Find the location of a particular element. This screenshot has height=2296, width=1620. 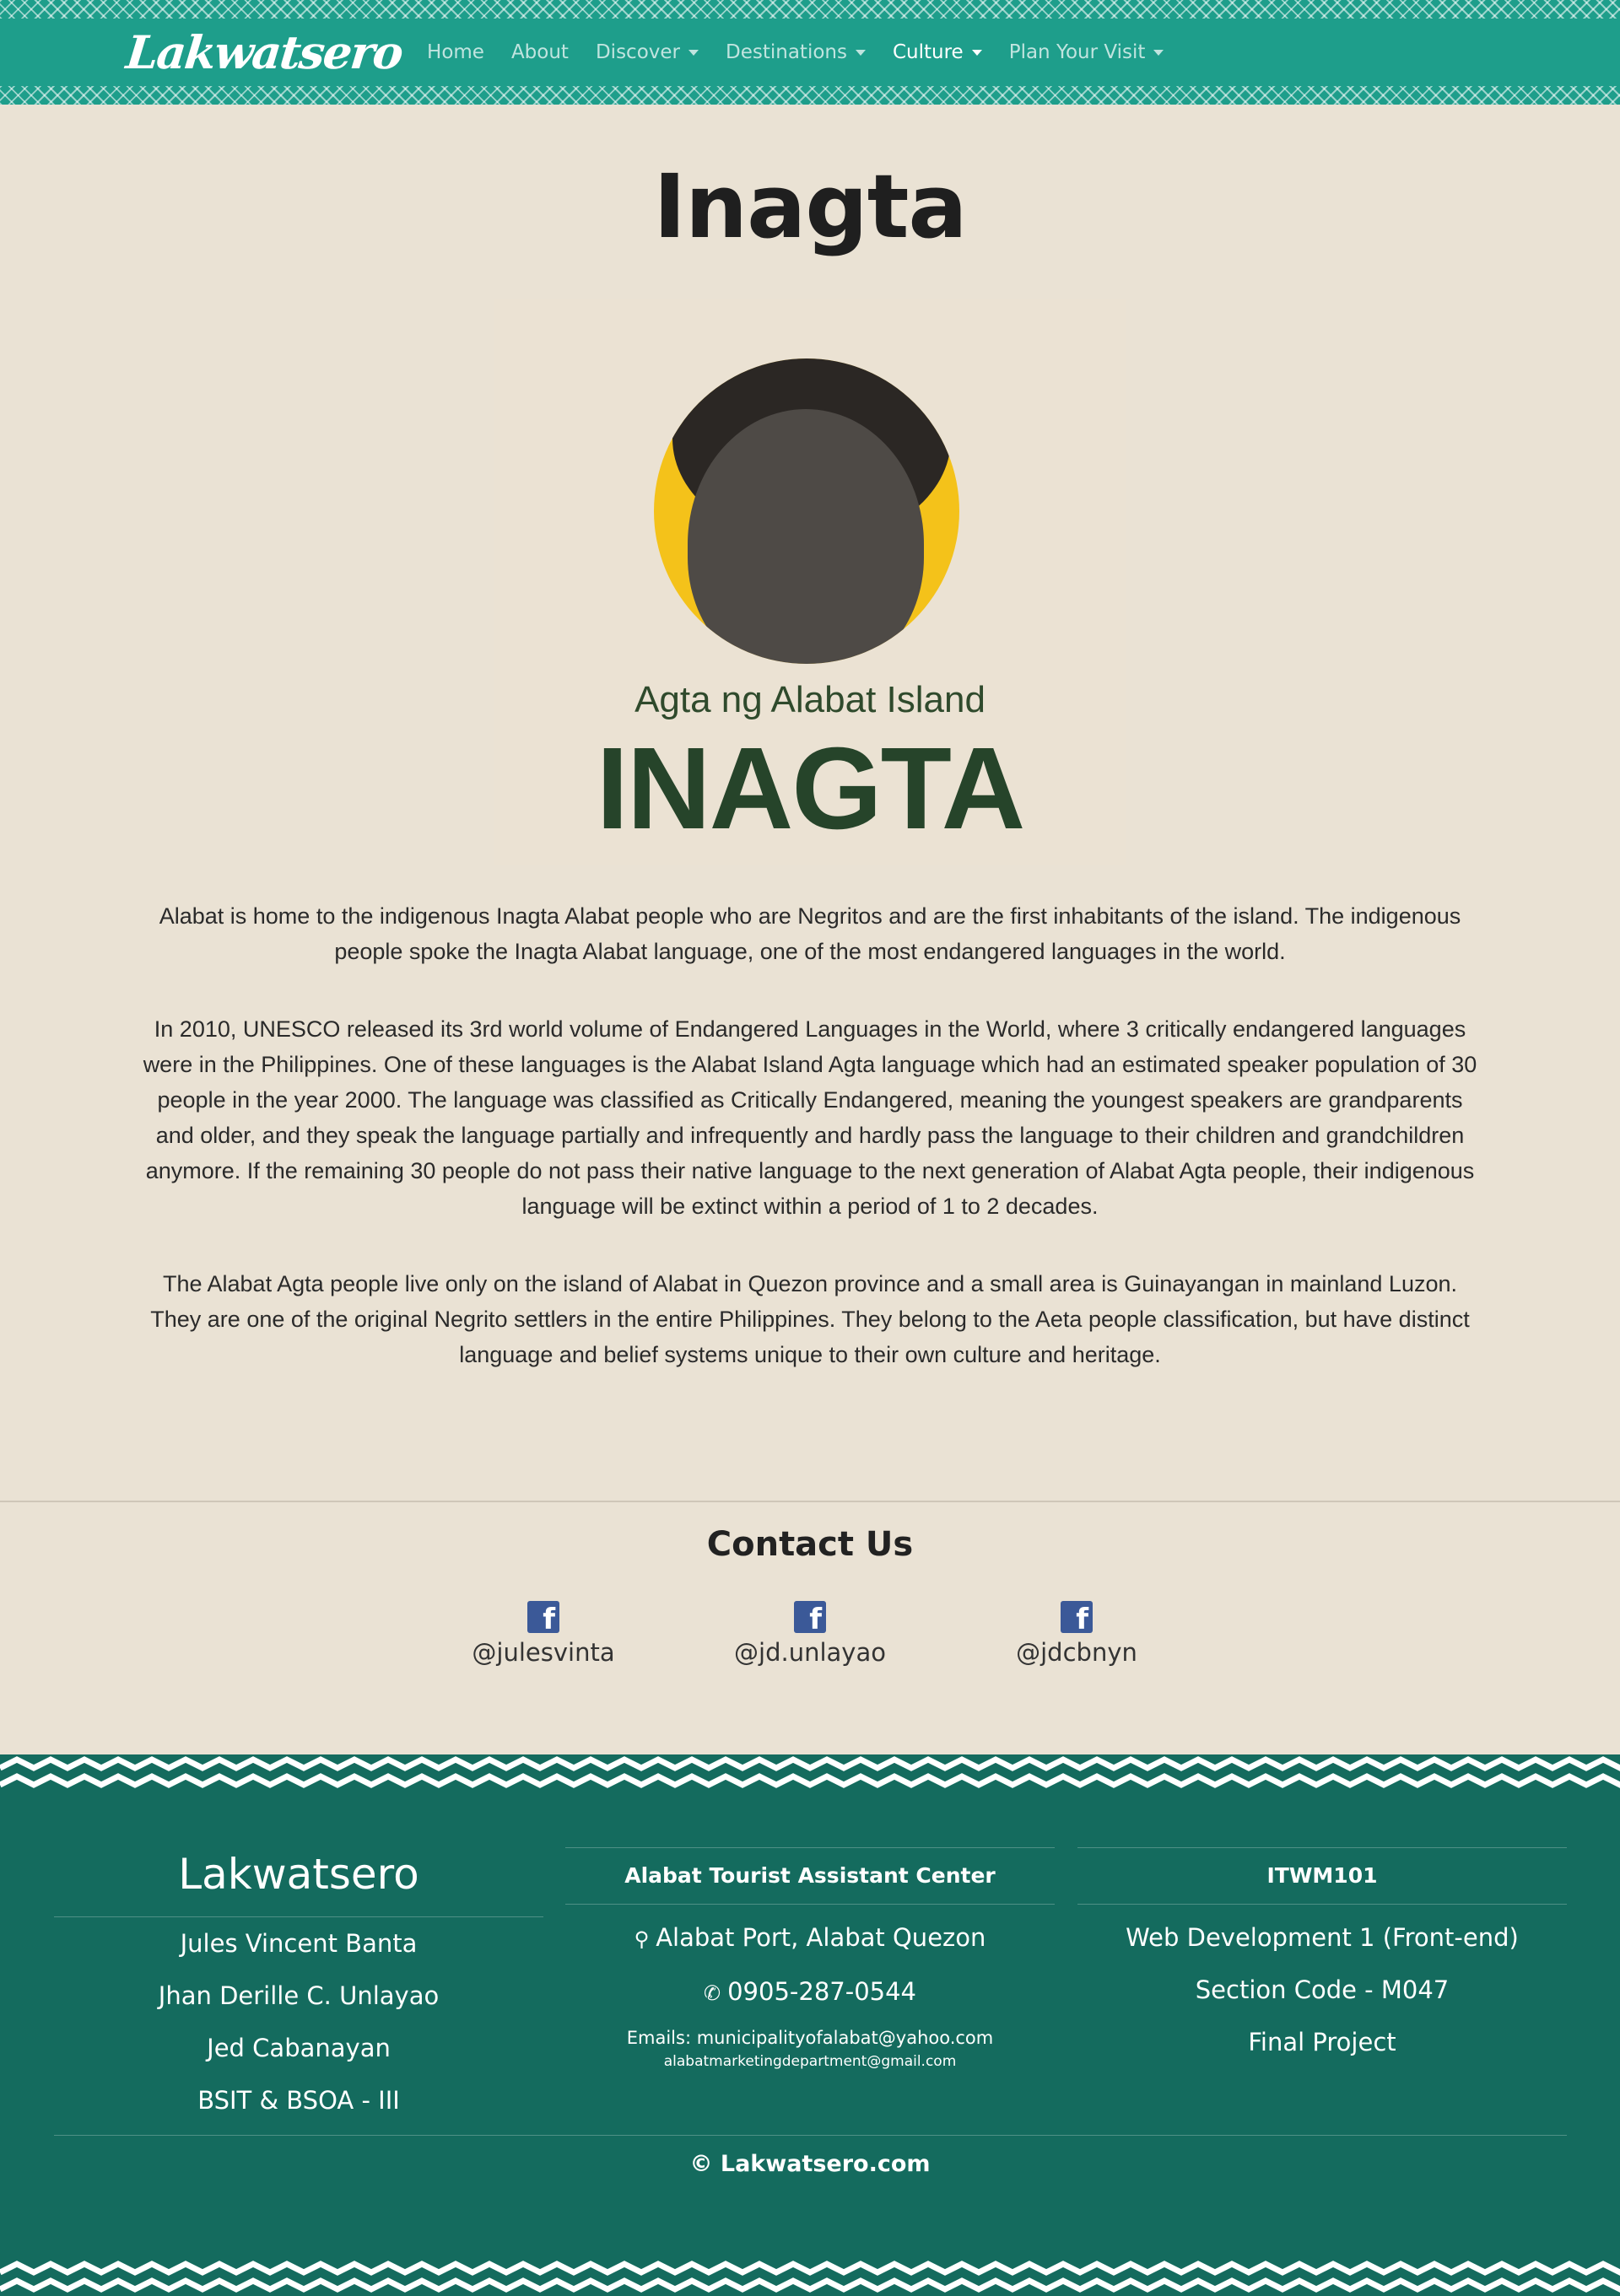

nav-link-home: Home is located at coordinates (455, 52).